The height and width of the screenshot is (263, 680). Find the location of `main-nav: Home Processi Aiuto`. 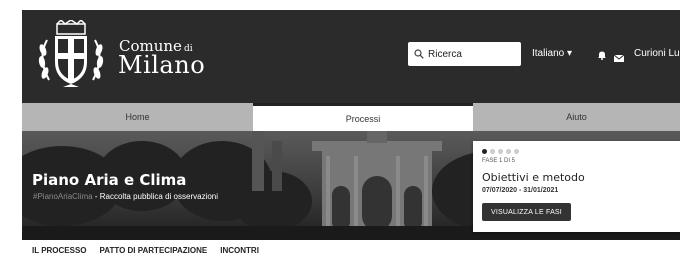

main-nav: Home Processi Aiuto is located at coordinates (351, 117).